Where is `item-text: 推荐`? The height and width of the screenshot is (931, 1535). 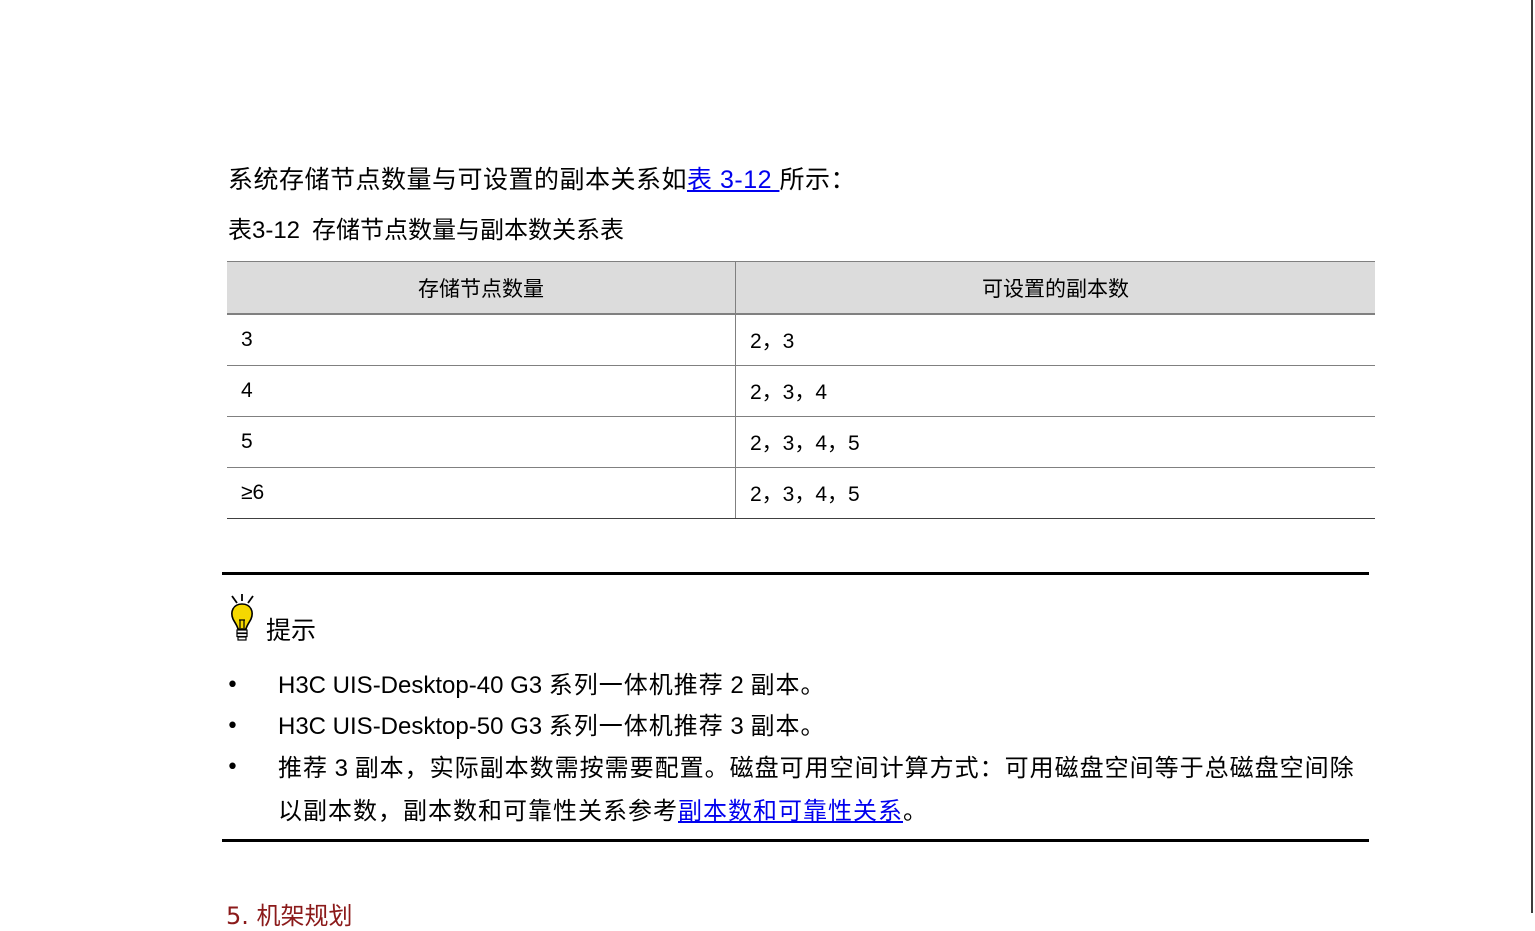 item-text: 推荐 is located at coordinates (303, 768).